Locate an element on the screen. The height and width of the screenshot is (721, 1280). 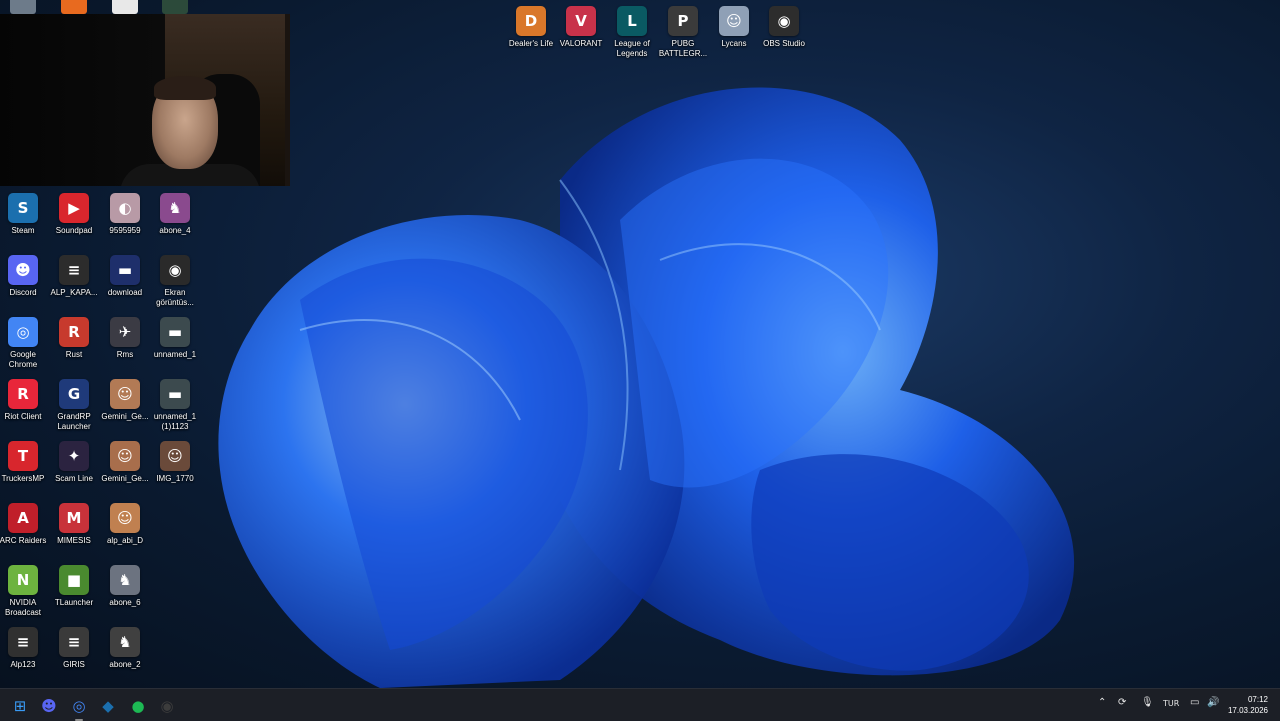
image-icon: ◐ is located at coordinates (125, 208).